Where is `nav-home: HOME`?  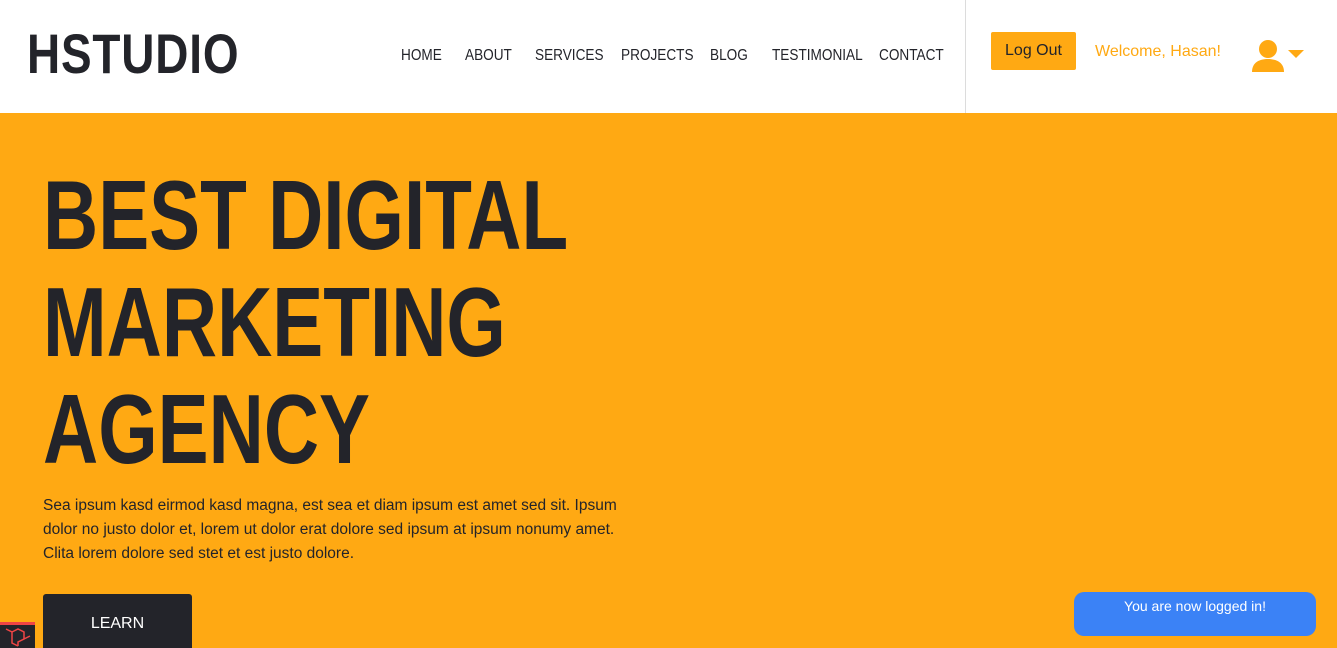
nav-home: HOME is located at coordinates (428, 56).